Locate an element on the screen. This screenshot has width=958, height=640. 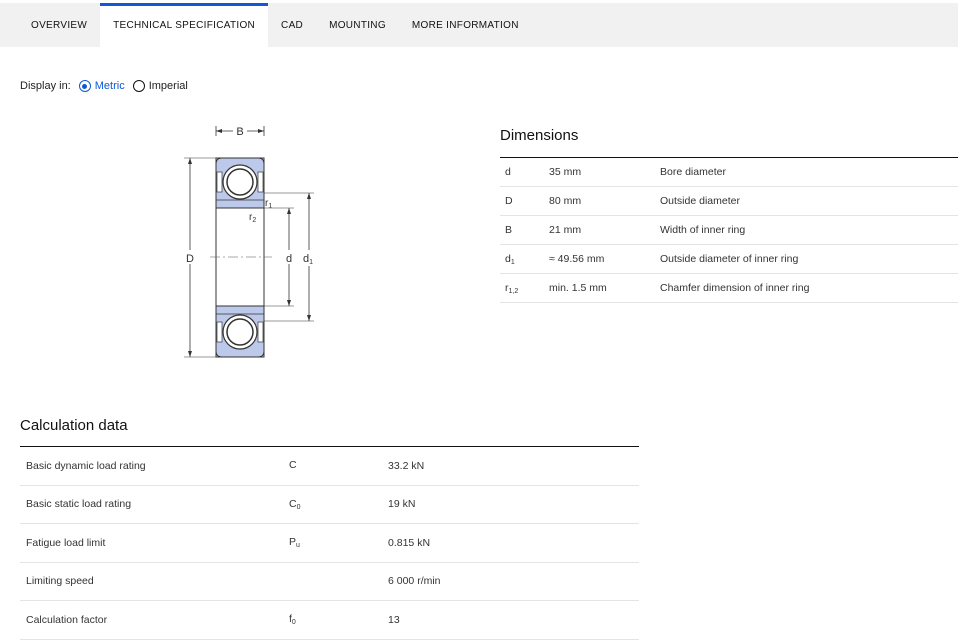
imperial-label: Imperial is located at coordinates (168, 86).